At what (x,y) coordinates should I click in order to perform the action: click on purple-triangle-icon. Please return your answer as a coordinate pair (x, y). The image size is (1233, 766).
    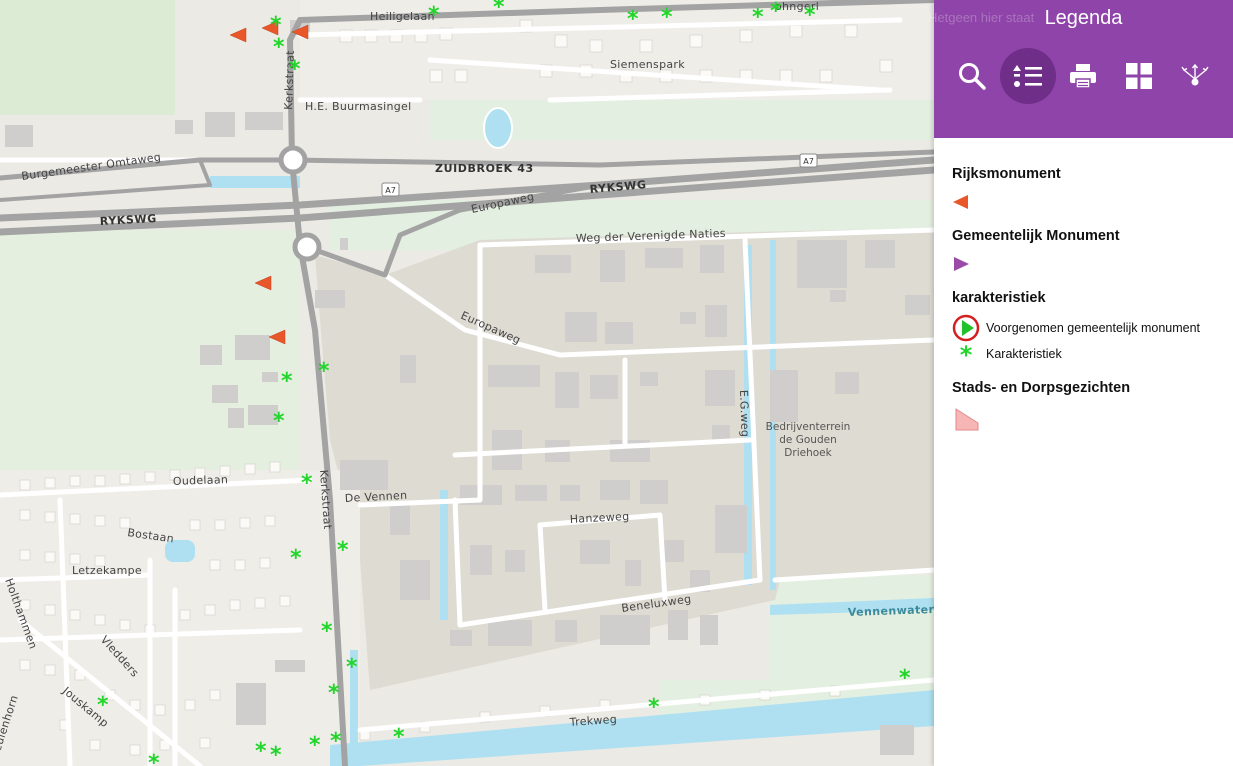
    Looking at the image, I should click on (961, 264).